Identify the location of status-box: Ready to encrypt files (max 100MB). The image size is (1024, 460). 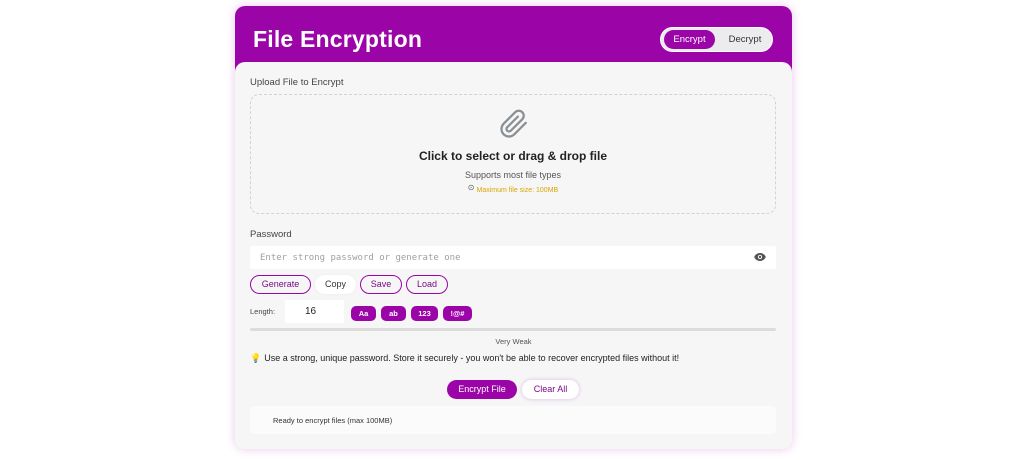
(513, 420).